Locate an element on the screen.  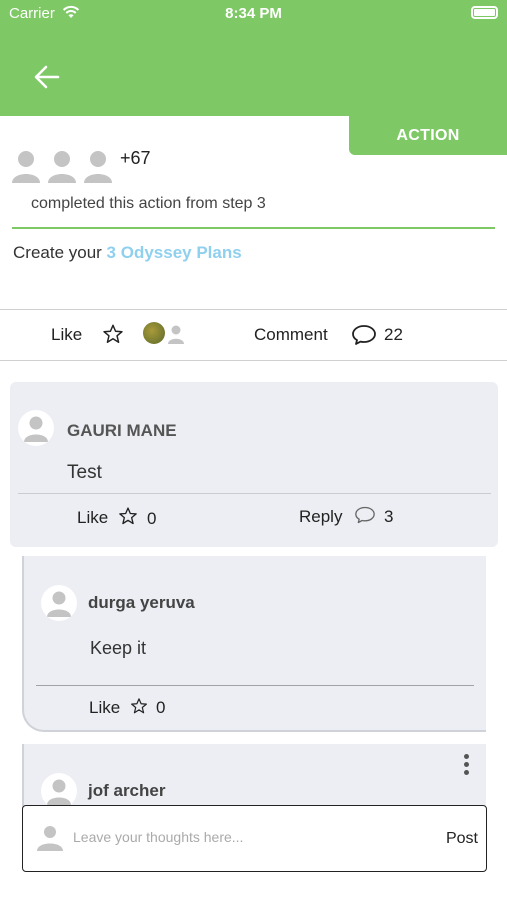
reply-card: jof archer is located at coordinates (254, 779).